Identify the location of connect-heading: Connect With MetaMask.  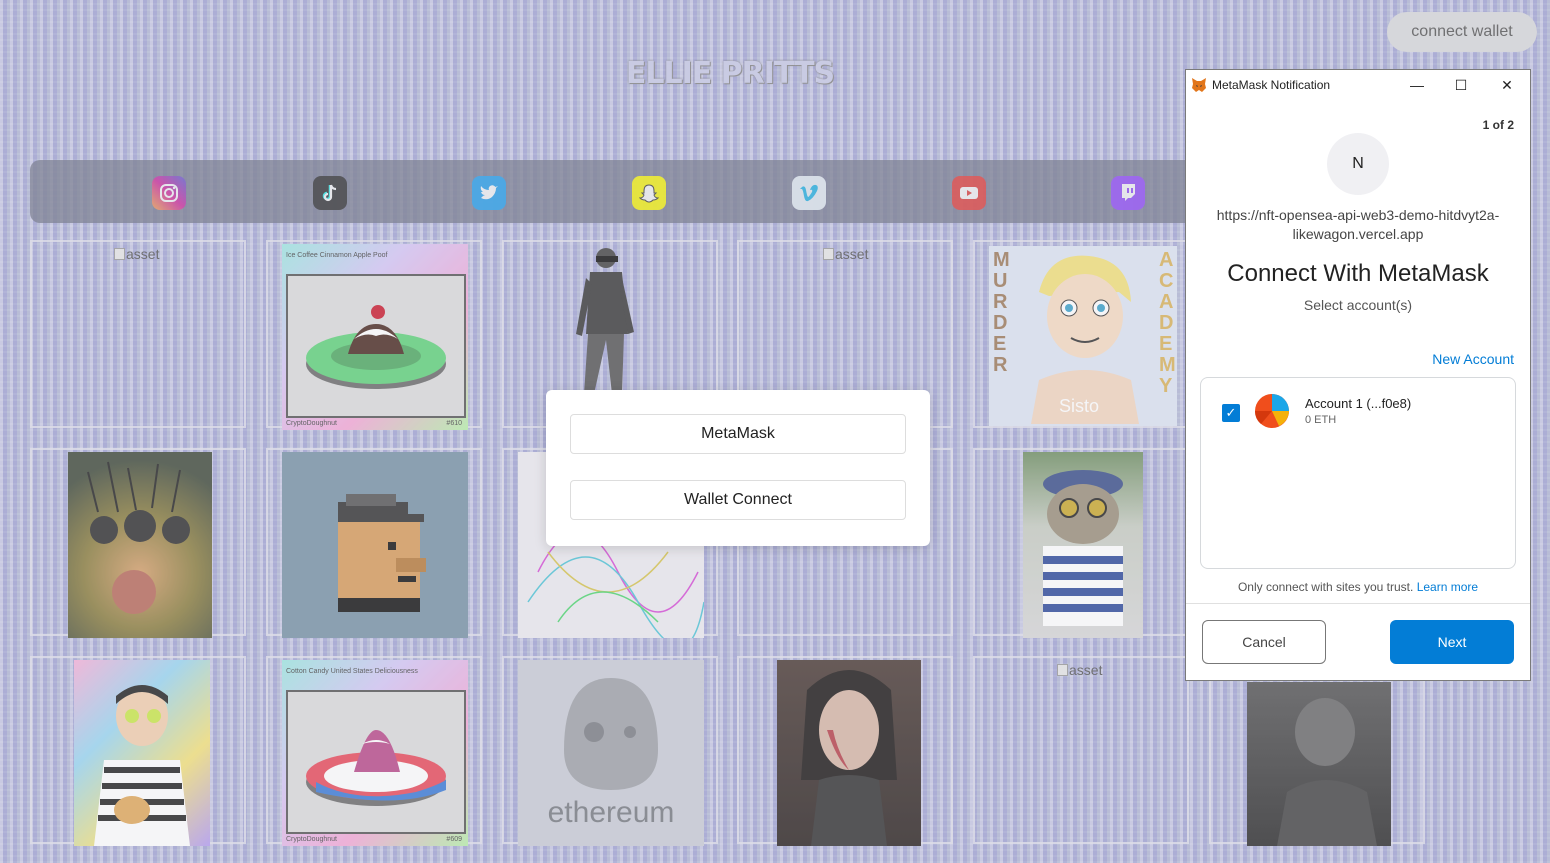
(1358, 273).